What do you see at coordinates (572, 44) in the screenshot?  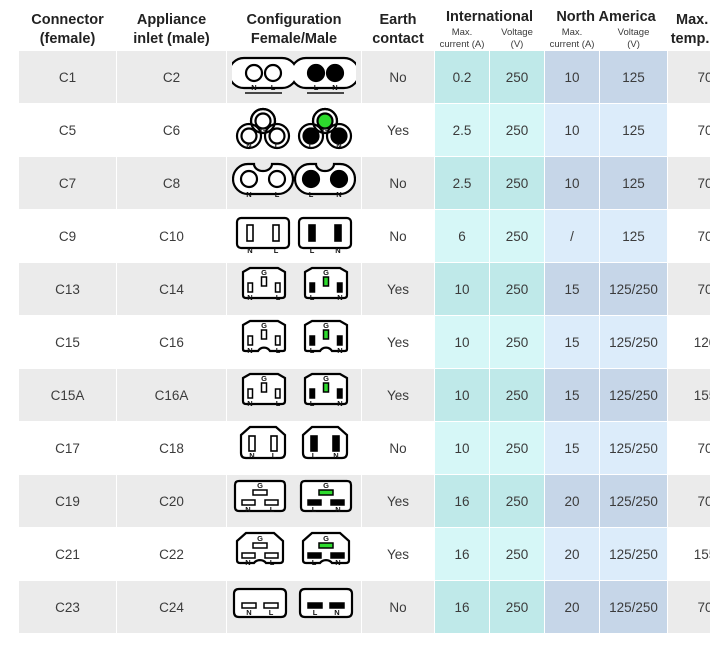 I see `header-na-max-current-line2: current (A)` at bounding box center [572, 44].